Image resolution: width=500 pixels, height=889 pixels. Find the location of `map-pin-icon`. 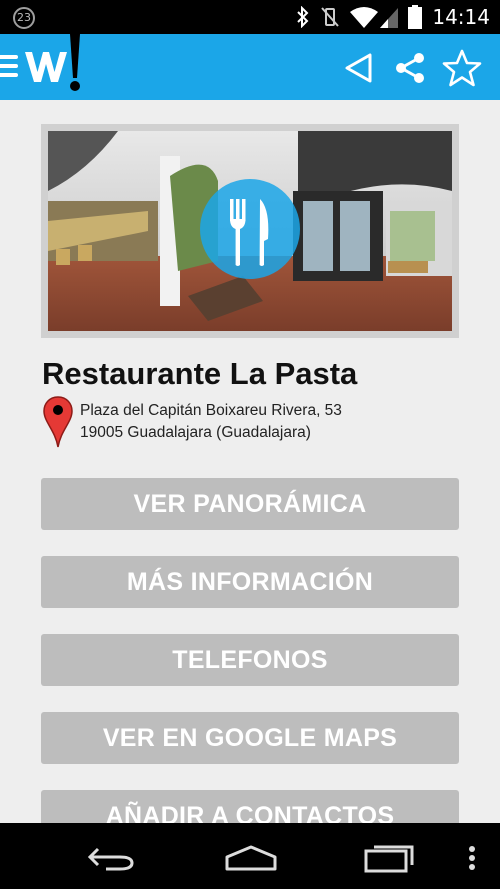

map-pin-icon is located at coordinates (58, 422).